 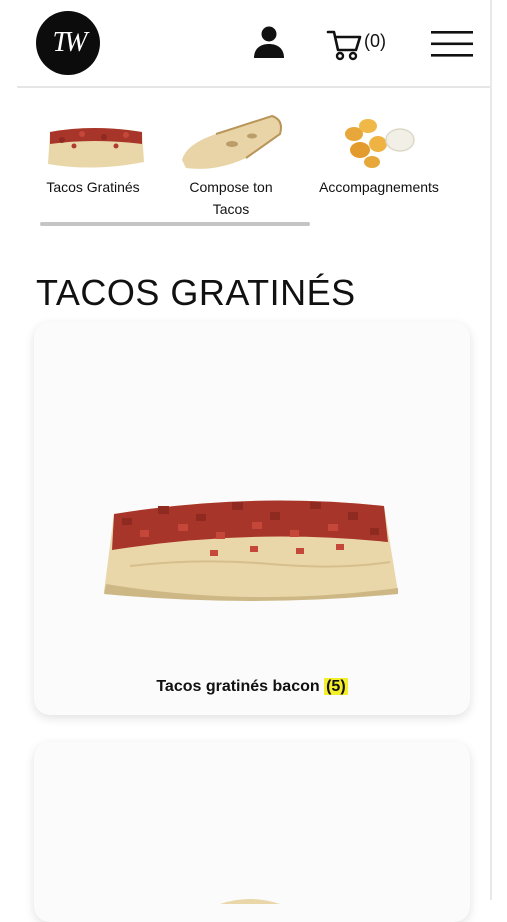 What do you see at coordinates (379, 187) in the screenshot?
I see `category-label: Accompagnements` at bounding box center [379, 187].